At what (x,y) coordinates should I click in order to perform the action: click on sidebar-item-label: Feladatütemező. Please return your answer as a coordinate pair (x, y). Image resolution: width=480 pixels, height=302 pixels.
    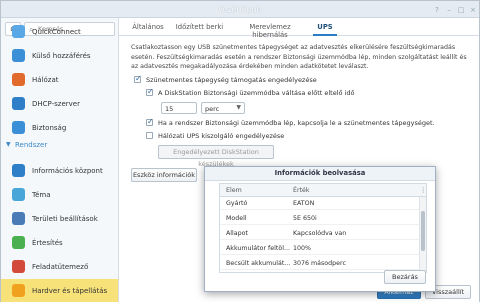
    Looking at the image, I should click on (60, 267).